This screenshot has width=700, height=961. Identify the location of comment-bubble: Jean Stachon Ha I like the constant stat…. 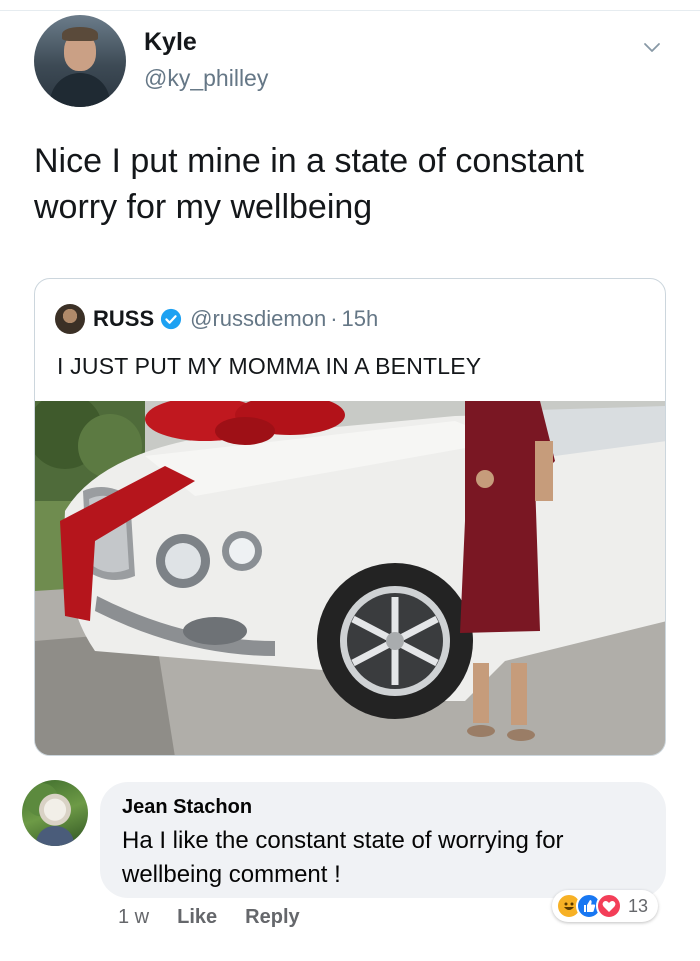
(383, 840).